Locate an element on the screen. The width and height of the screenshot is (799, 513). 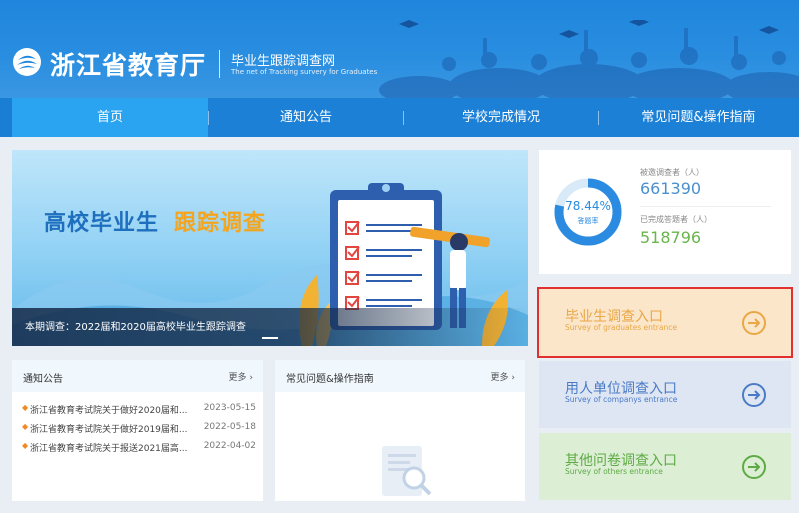
entrance-subtitle: Survey of companys entrance is located at coordinates (621, 399).